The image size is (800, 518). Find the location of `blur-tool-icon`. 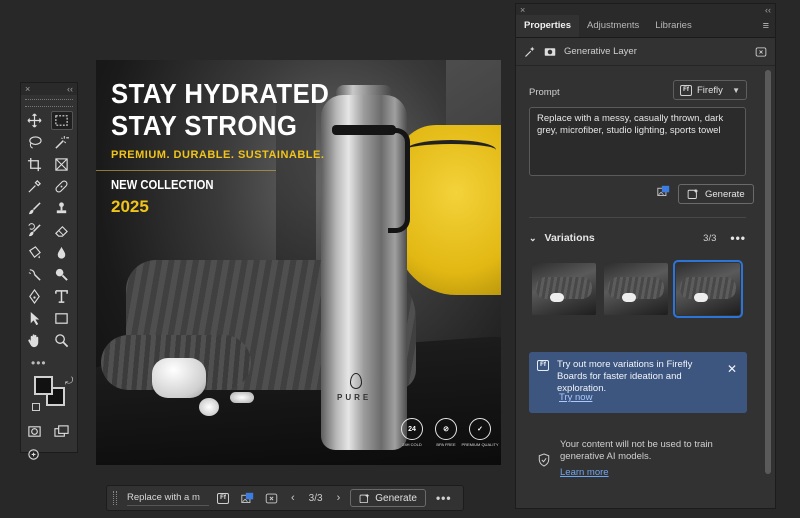

blur-tool-icon is located at coordinates (62, 252).